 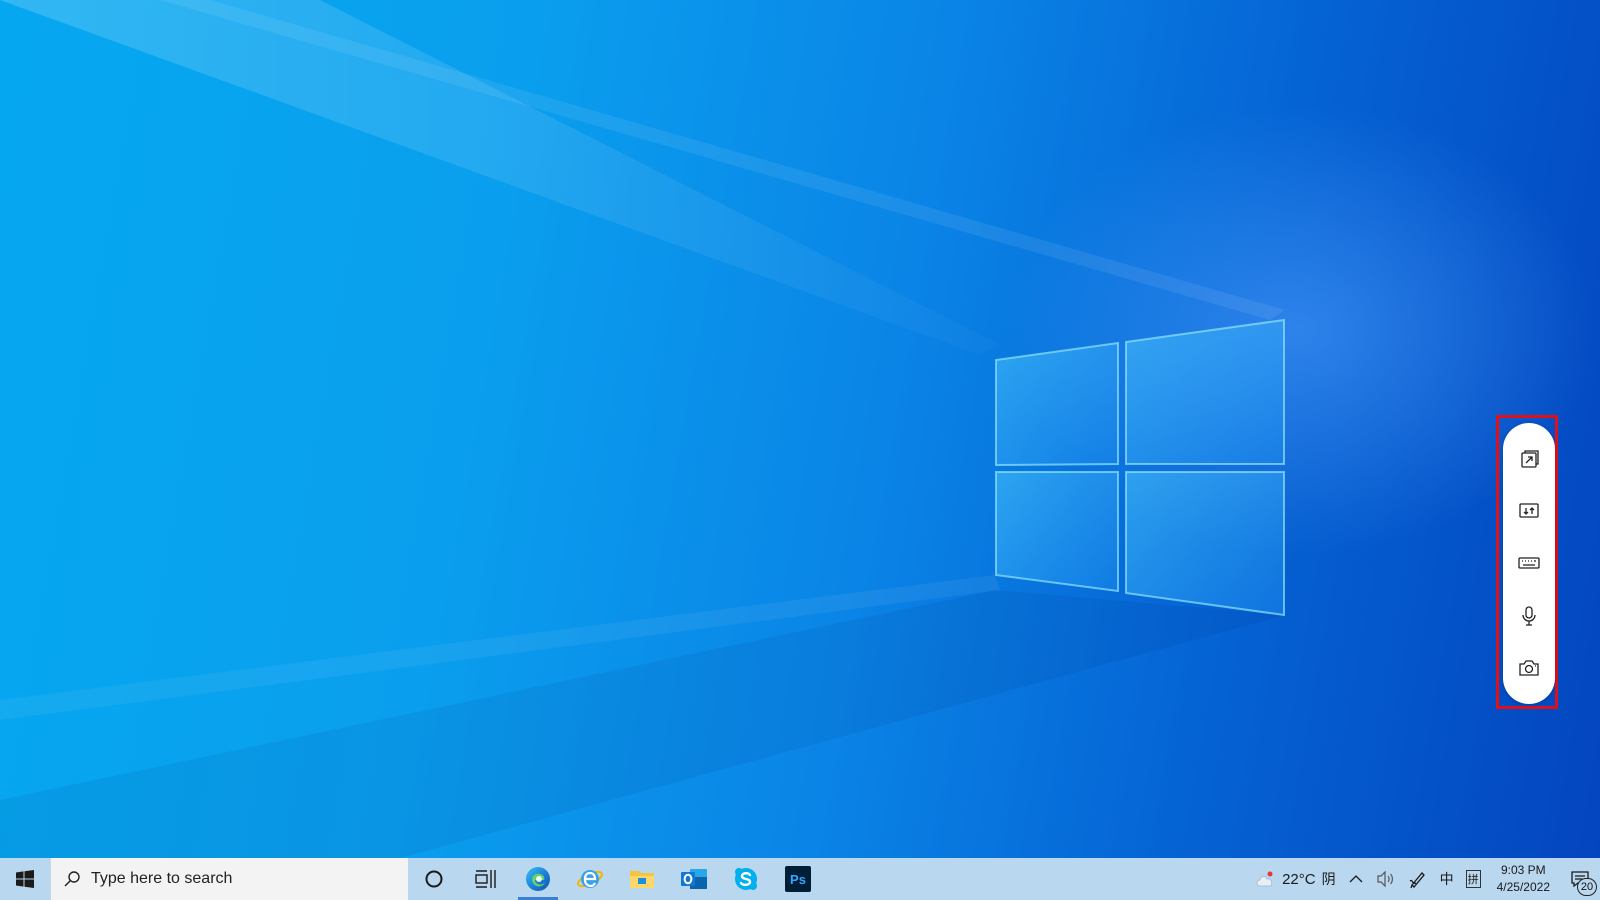 I want to click on system-tray: 22°C 阴 中 拼 9:03 PM 4/25/2022 20, so click(x=1424, y=879).